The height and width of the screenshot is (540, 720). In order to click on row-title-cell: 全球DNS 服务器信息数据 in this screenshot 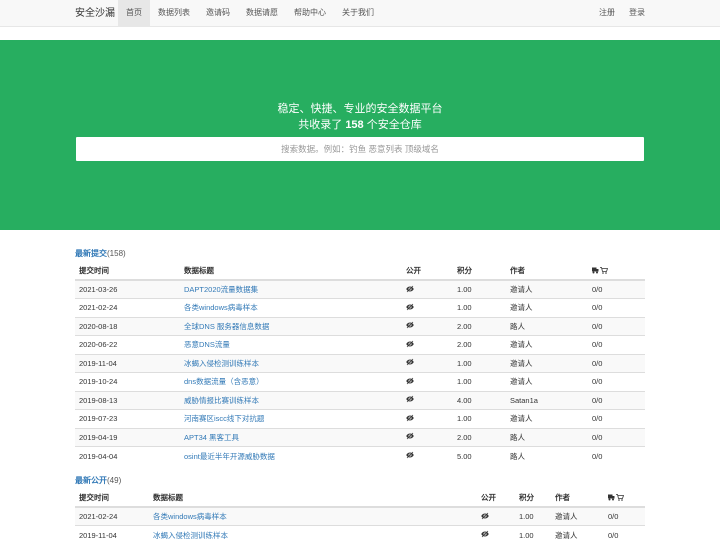, I will do `click(291, 326)`.